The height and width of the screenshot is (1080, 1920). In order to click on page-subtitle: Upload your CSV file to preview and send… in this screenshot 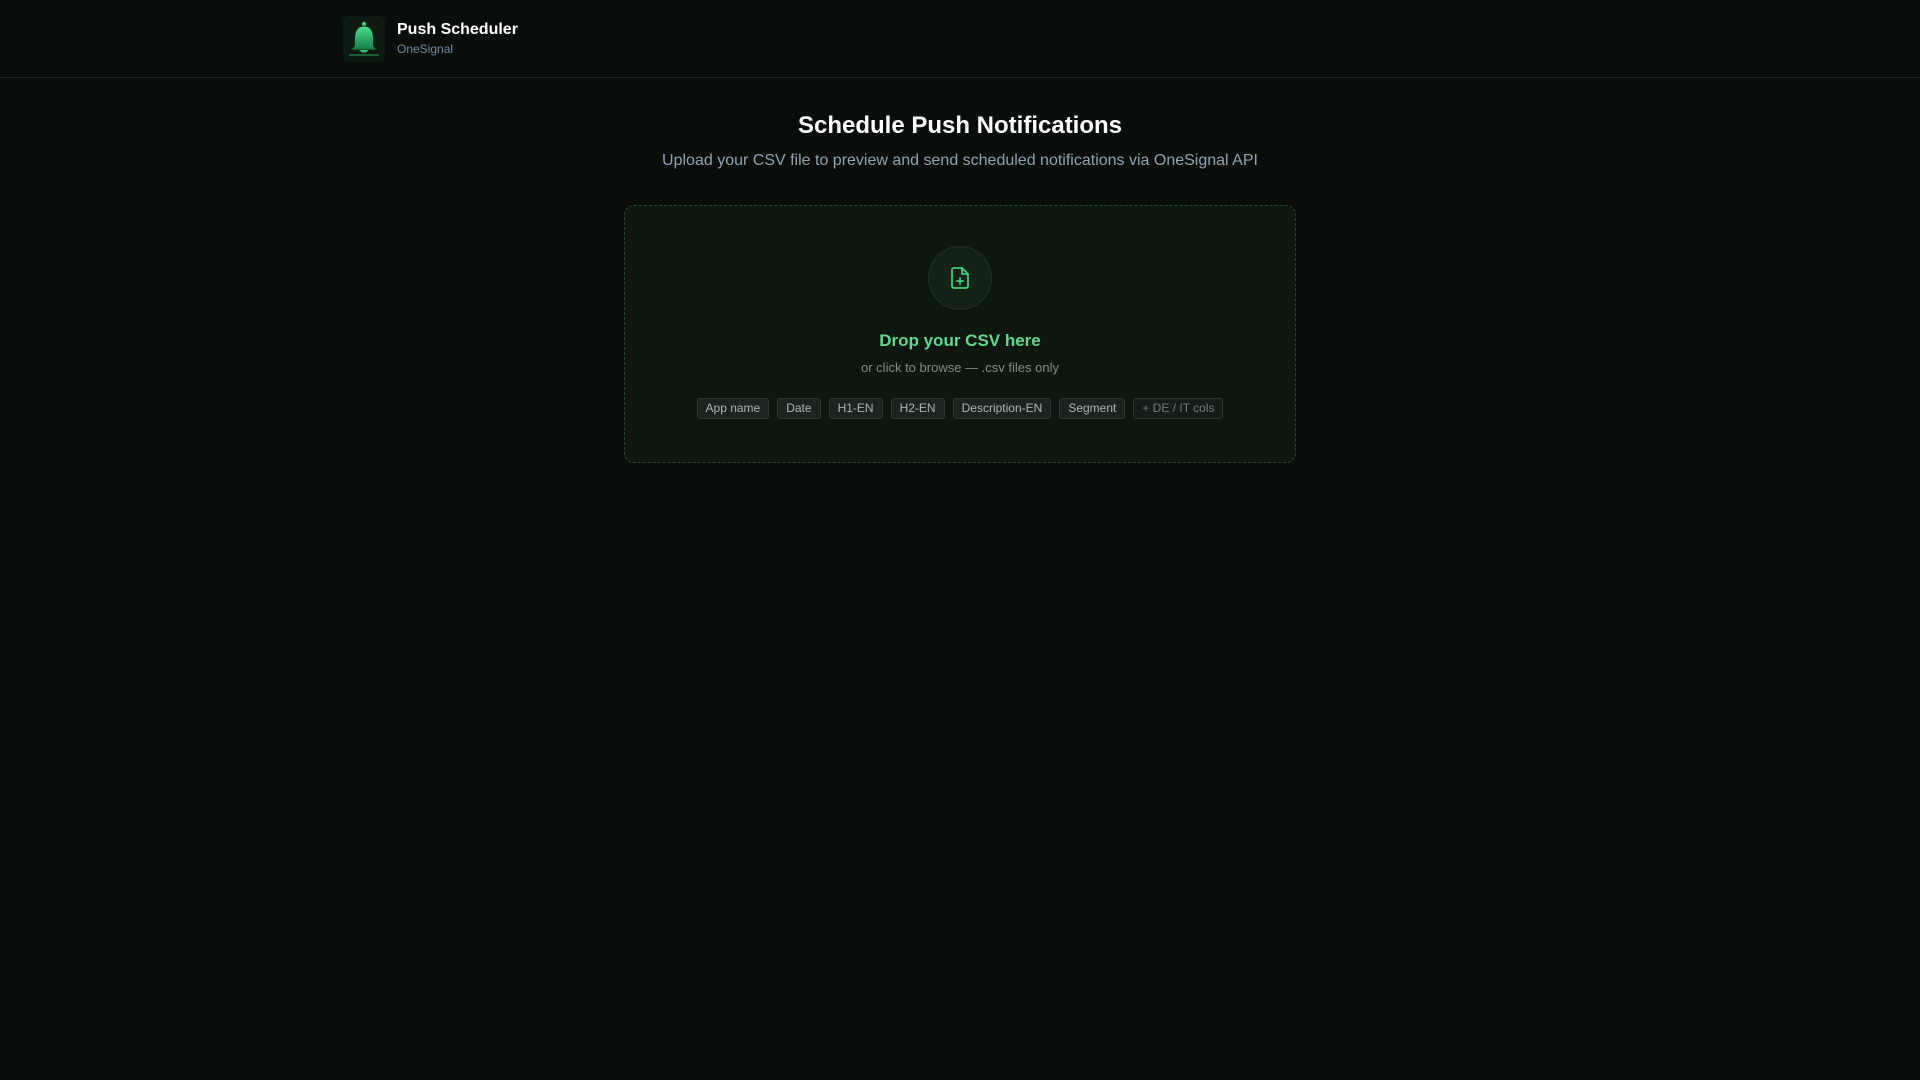, I will do `click(960, 160)`.